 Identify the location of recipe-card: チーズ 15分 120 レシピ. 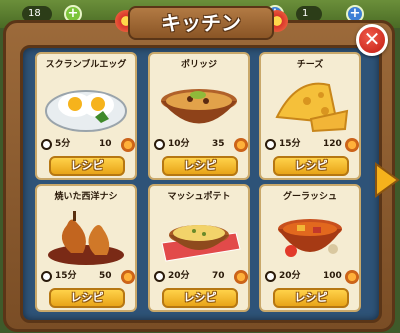
(310, 116).